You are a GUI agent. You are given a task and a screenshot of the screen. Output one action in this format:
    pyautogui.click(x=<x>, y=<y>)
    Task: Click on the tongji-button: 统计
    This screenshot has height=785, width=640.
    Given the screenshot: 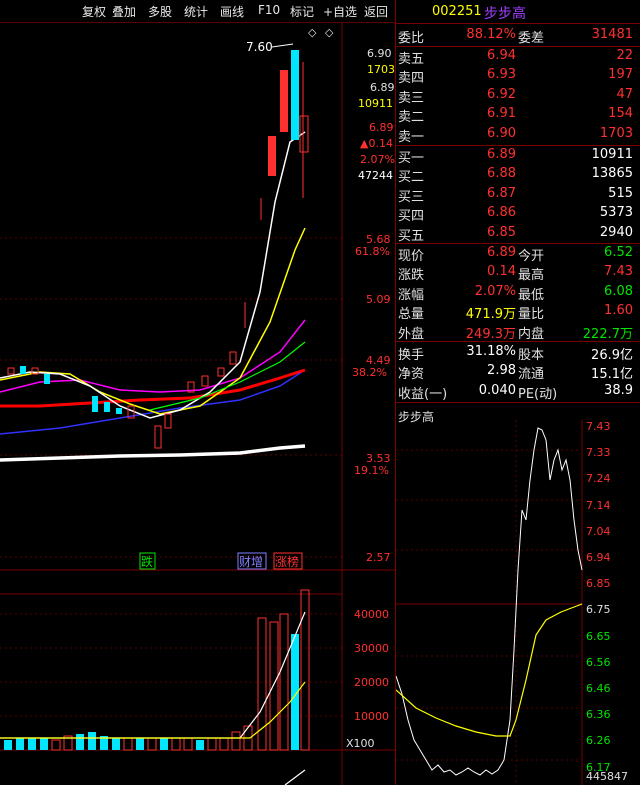 What is the action you would take?
    pyautogui.click(x=196, y=11)
    